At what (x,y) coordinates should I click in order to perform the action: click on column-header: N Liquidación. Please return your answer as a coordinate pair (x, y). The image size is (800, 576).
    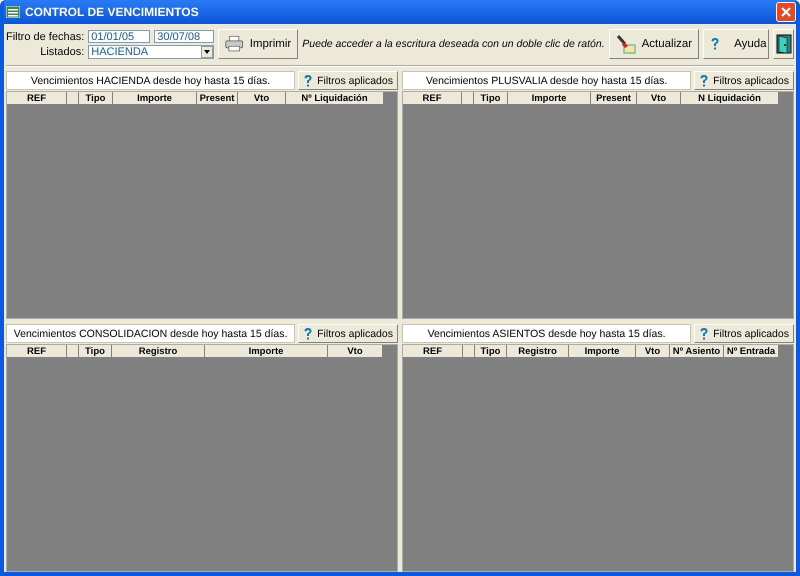
    Looking at the image, I should click on (730, 98).